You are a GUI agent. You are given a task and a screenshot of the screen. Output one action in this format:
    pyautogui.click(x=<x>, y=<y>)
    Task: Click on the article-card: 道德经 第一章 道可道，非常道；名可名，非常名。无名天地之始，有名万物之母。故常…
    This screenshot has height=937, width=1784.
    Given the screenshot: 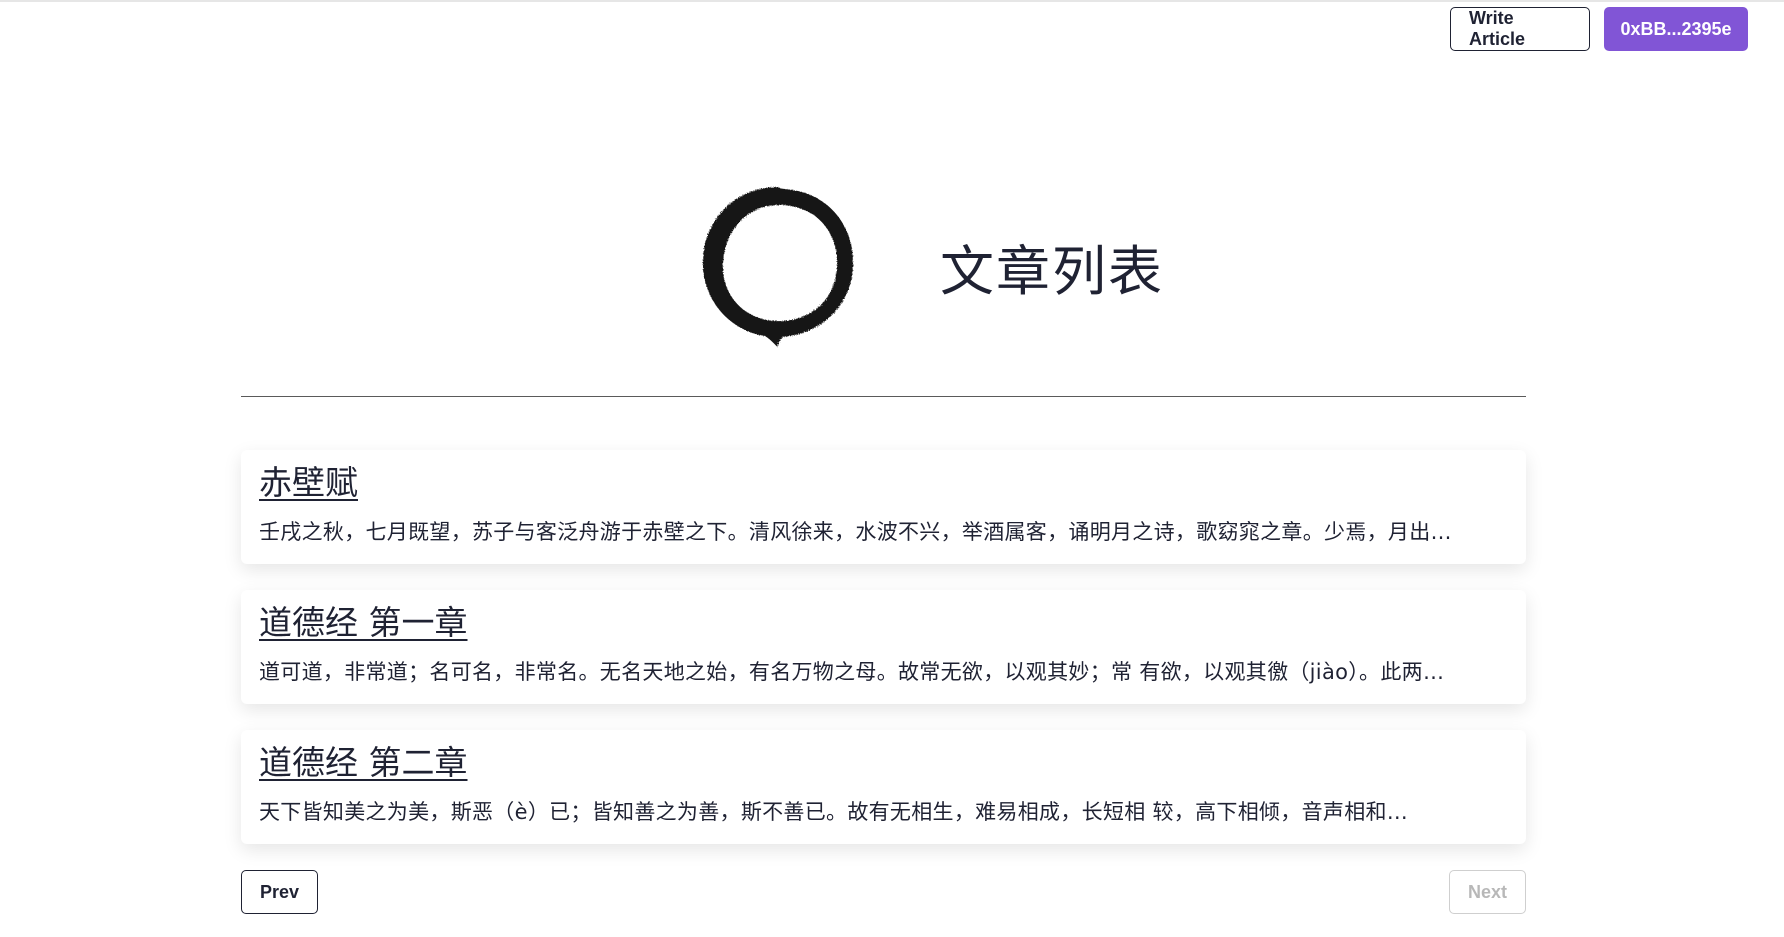 What is the action you would take?
    pyautogui.click(x=883, y=647)
    